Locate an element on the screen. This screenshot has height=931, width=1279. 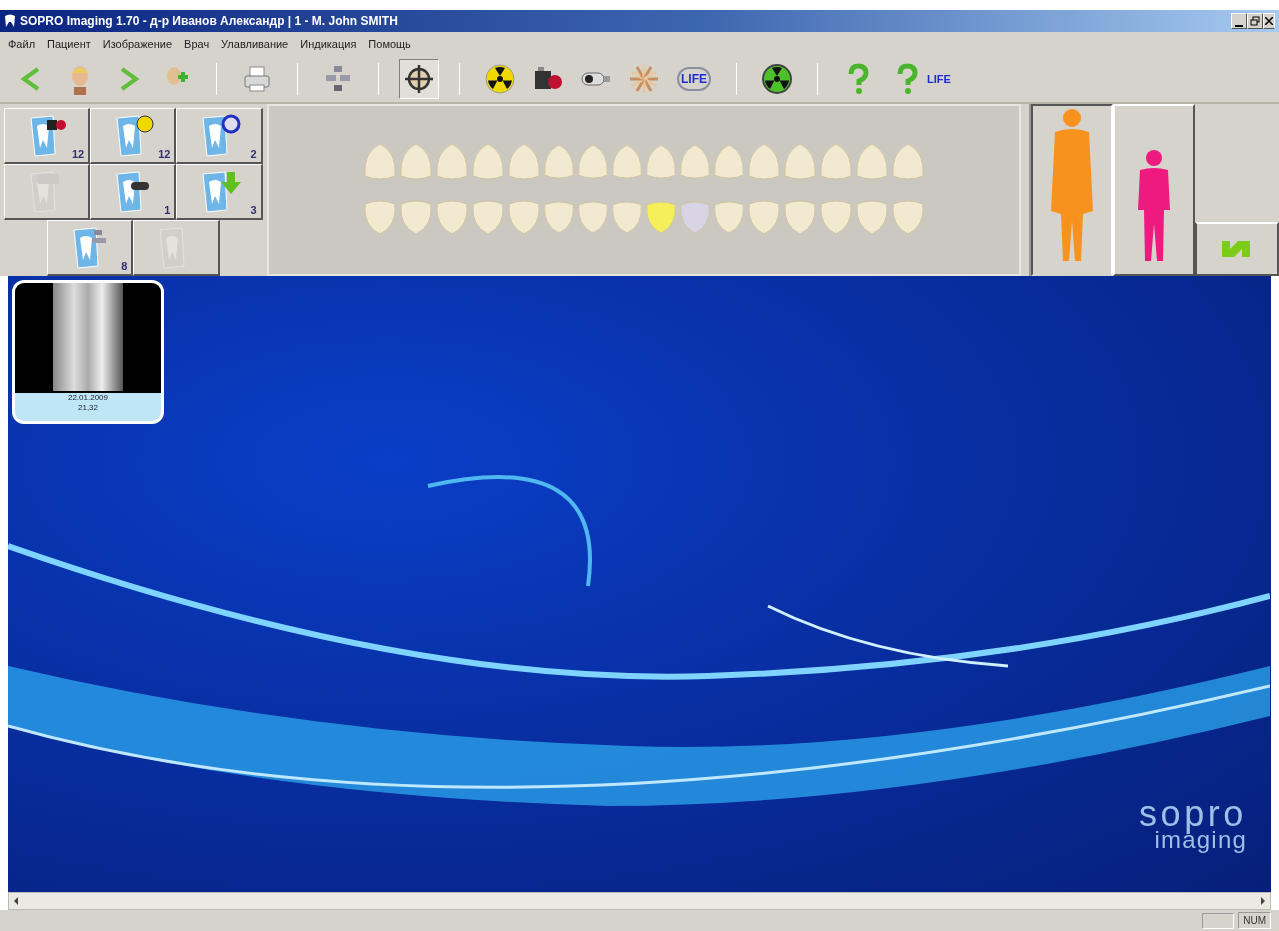
restore-icon is located at coordinates (1255, 21).